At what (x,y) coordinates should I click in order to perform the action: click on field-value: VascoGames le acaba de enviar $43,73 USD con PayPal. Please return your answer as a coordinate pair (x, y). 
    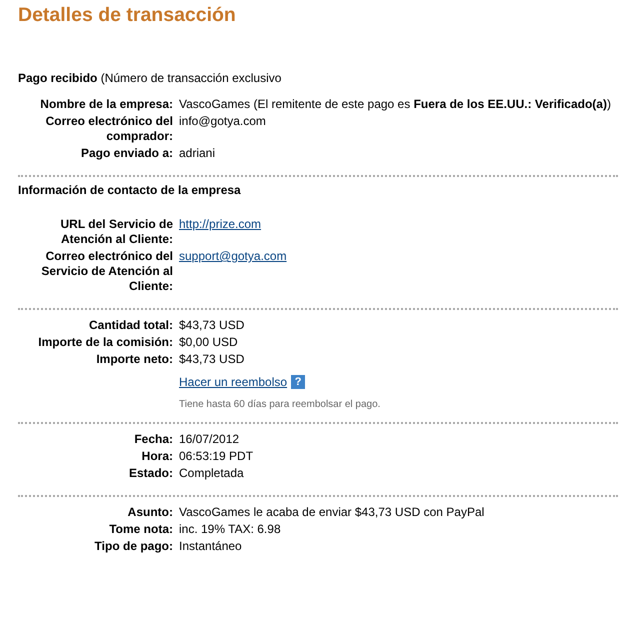
    Looking at the image, I should click on (331, 512).